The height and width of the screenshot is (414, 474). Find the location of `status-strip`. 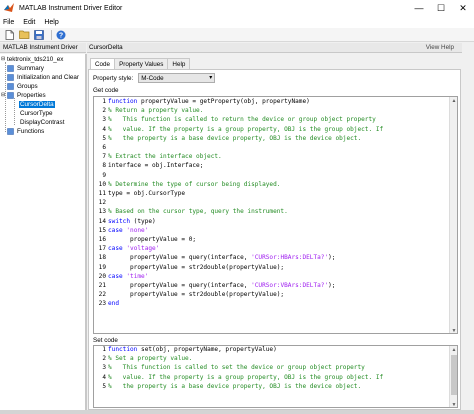

status-strip is located at coordinates (237, 412).